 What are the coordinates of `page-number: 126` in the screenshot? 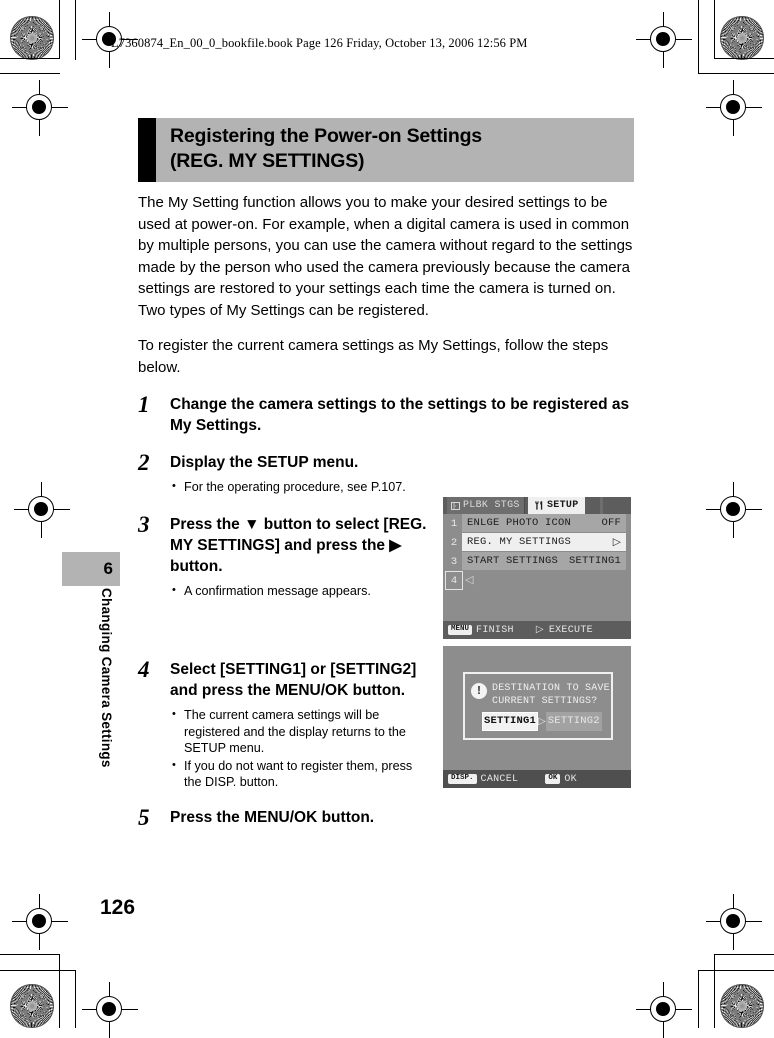 It's located at (118, 907).